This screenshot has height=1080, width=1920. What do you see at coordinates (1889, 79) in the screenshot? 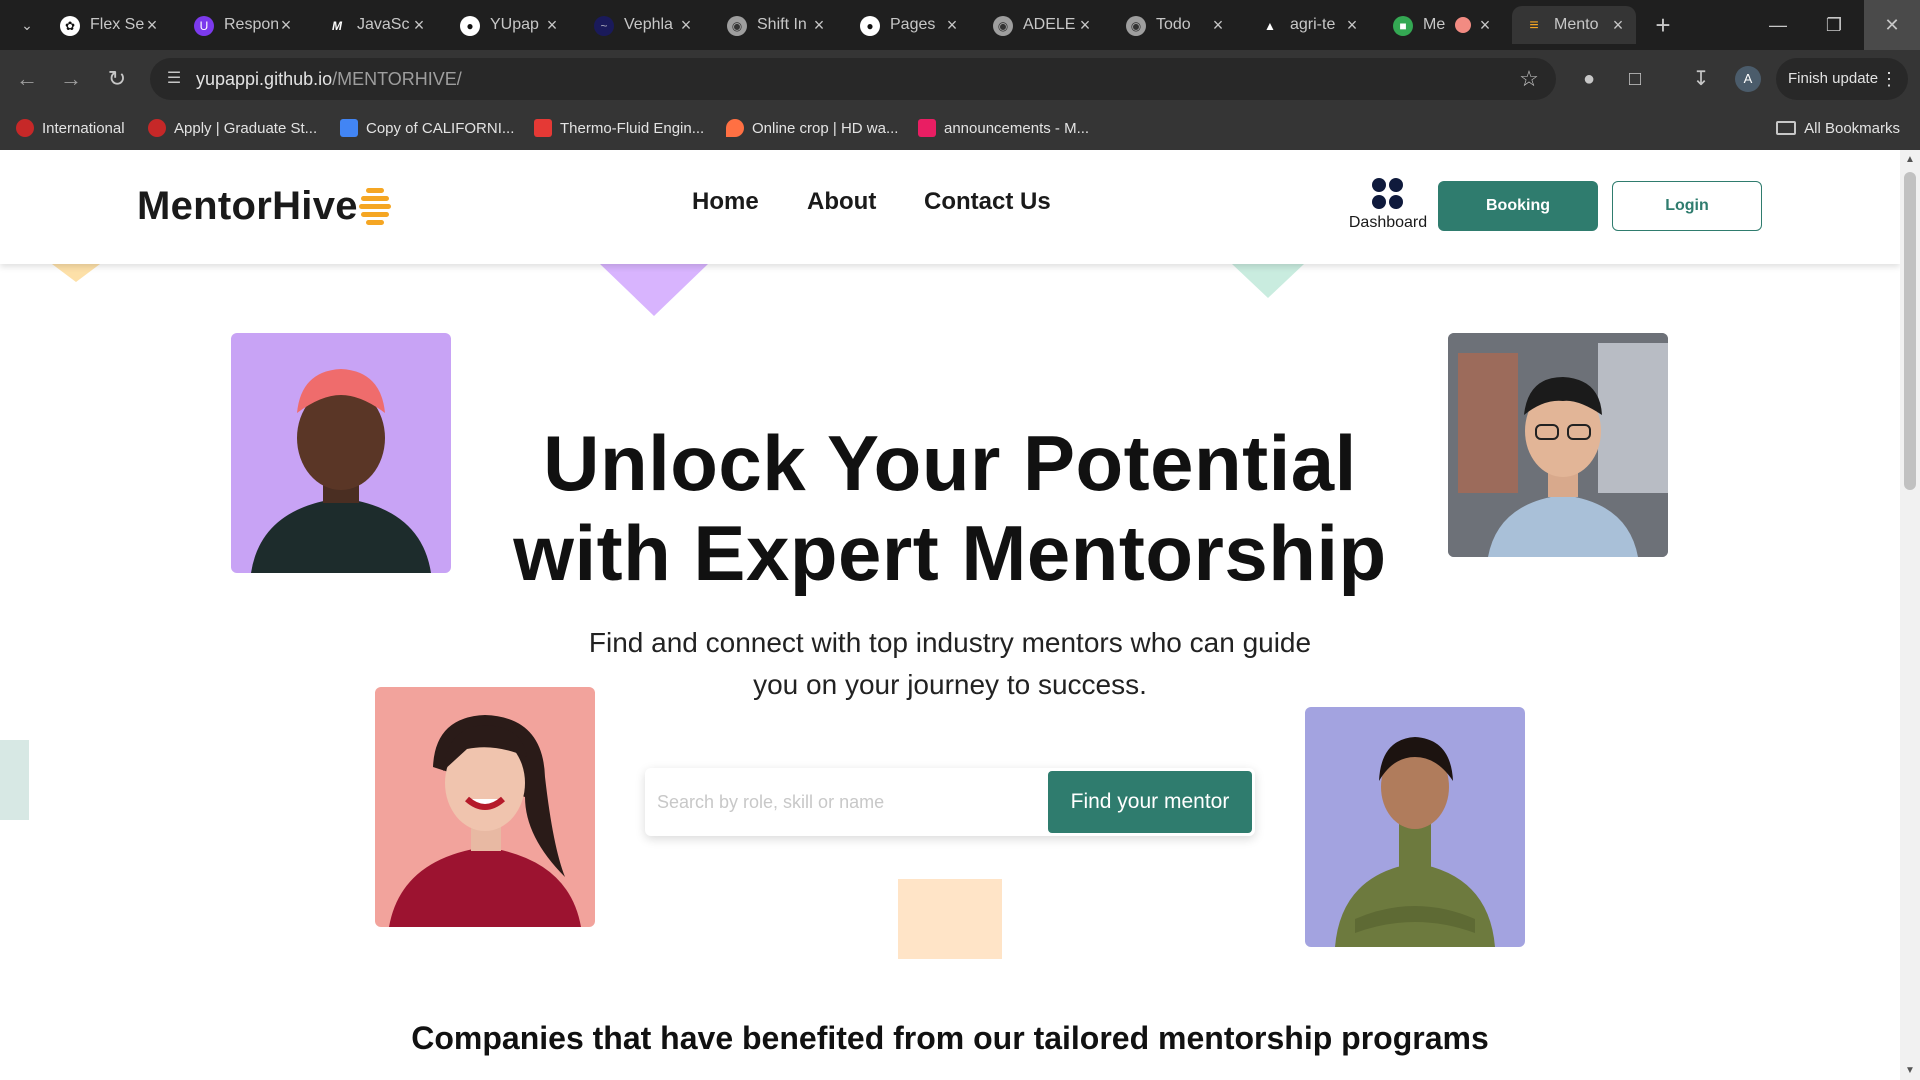
I see `menu-dots-icon: ⋮` at bounding box center [1889, 79].